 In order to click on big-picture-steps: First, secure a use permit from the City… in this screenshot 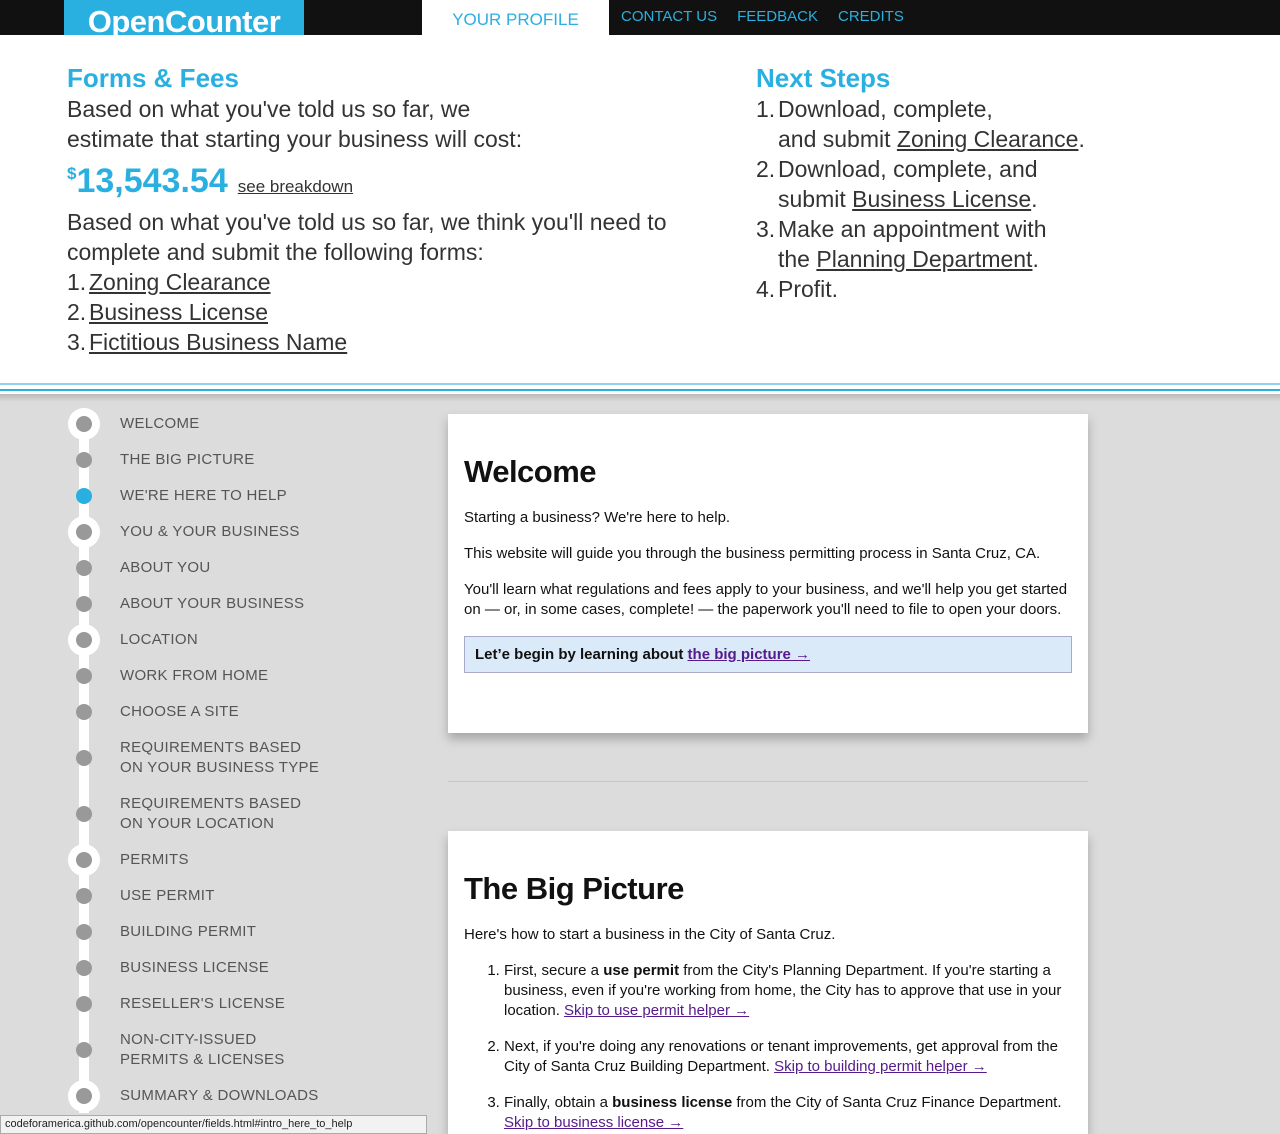, I will do `click(768, 1047)`.